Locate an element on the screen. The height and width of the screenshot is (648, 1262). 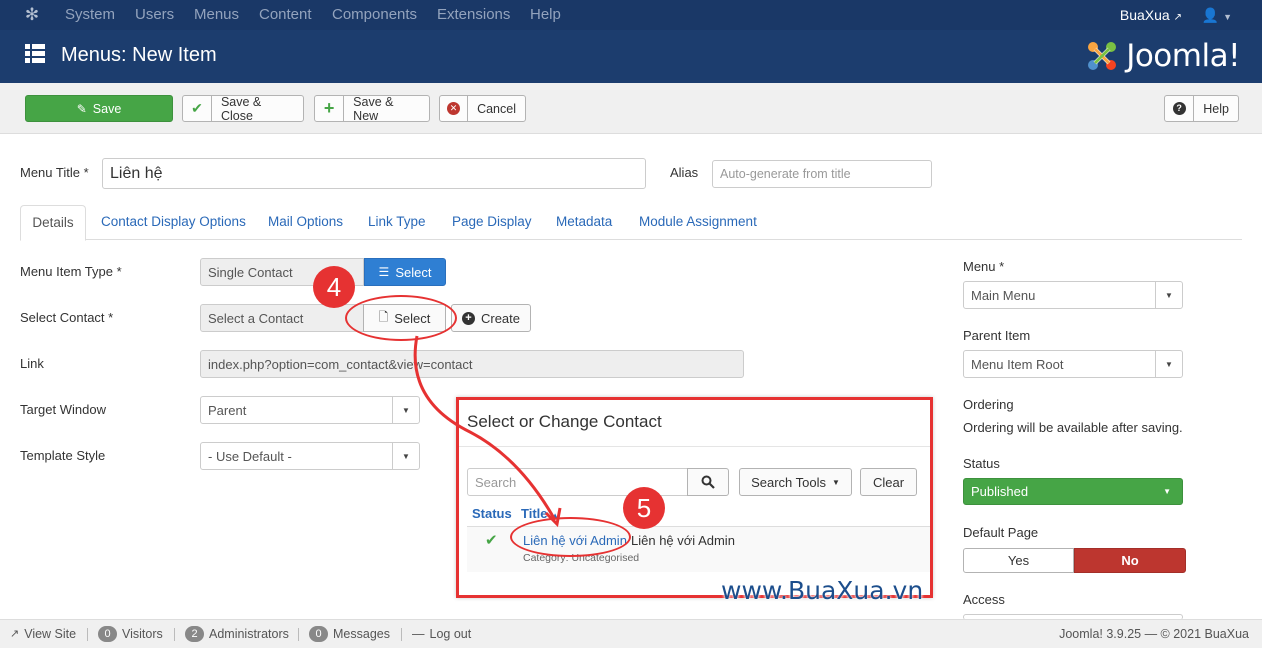
logout-link: — Log out is located at coordinates (441, 634).